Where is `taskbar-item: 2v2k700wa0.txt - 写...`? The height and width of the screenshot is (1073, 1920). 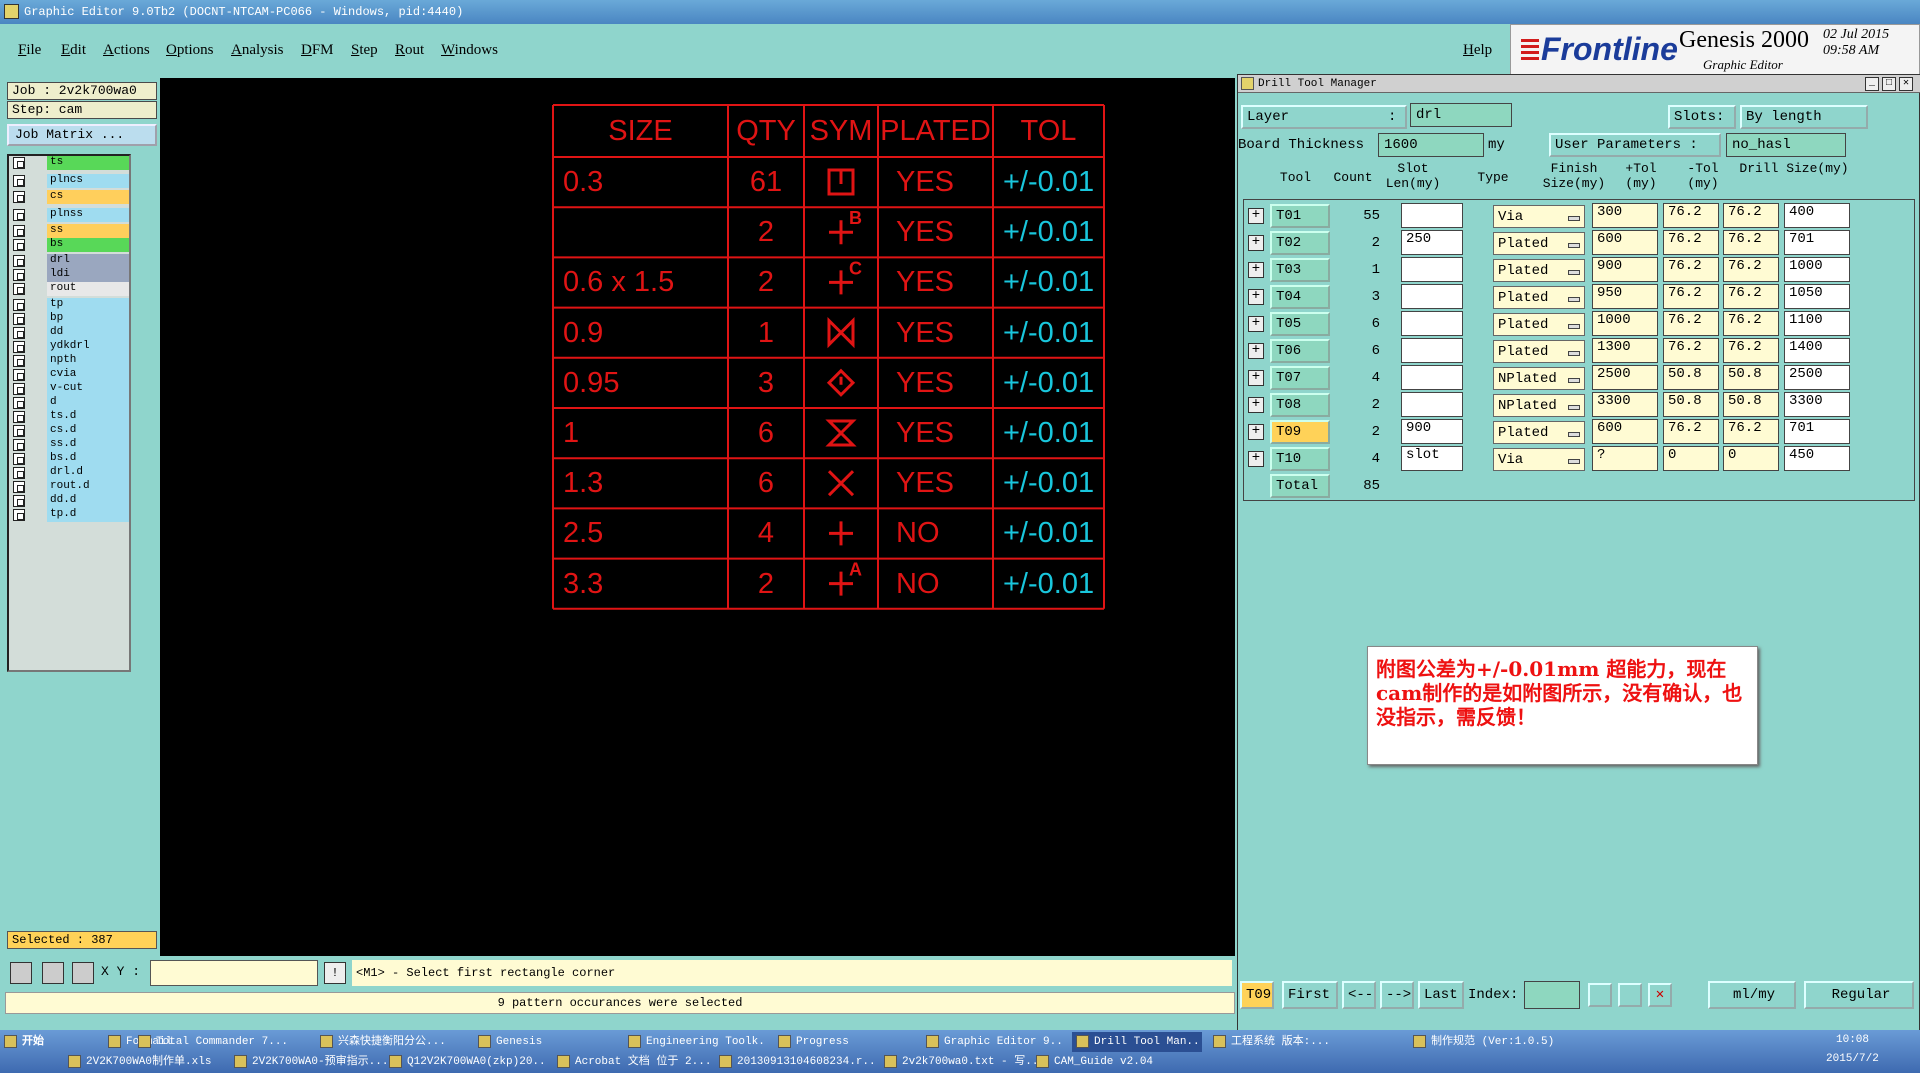
taskbar-item: 2v2k700wa0.txt - 写... is located at coordinates (960, 1062).